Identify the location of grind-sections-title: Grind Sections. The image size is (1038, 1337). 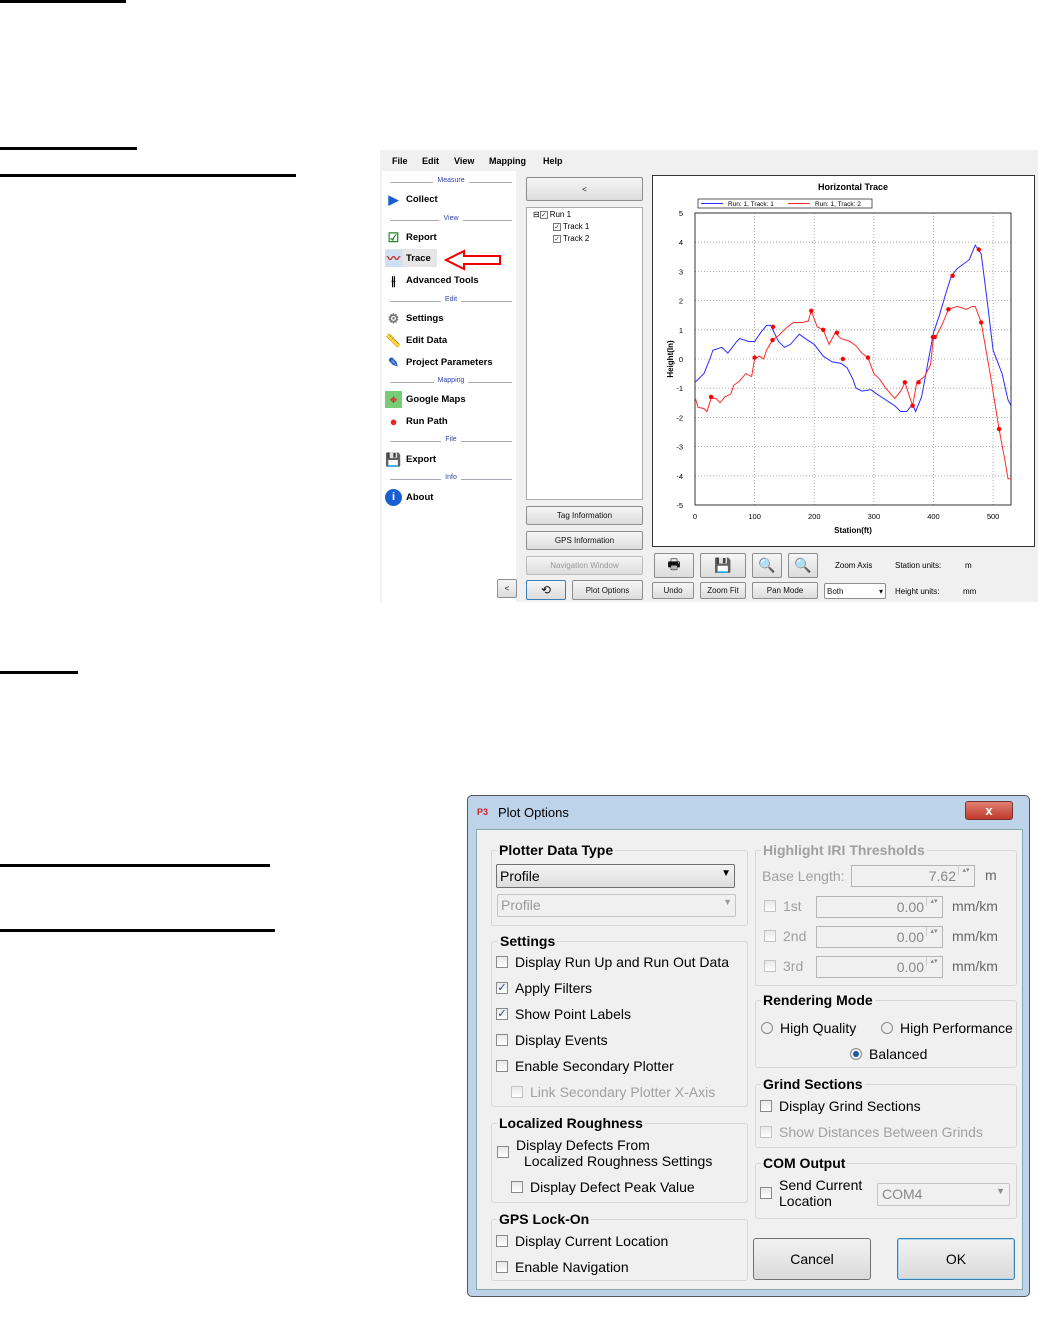
(813, 1084).